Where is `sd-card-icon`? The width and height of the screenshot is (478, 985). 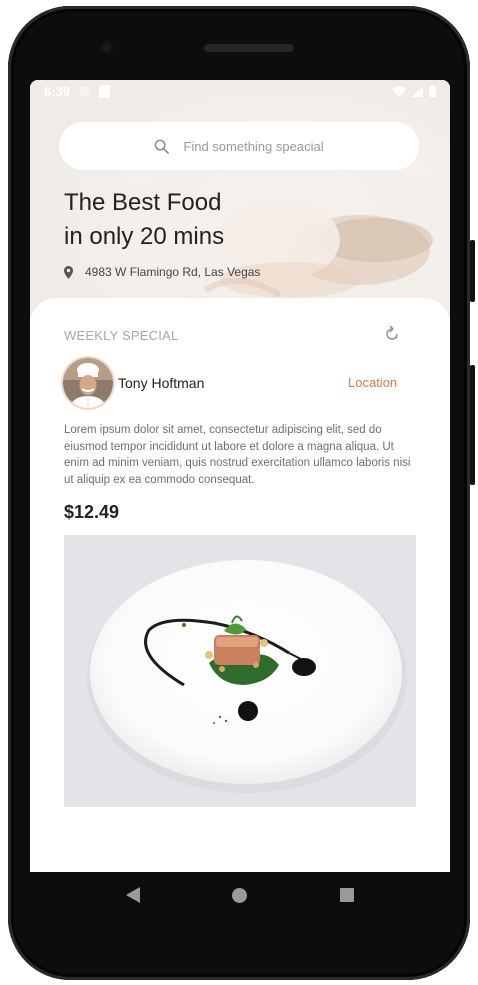
sd-card-icon is located at coordinates (105, 91).